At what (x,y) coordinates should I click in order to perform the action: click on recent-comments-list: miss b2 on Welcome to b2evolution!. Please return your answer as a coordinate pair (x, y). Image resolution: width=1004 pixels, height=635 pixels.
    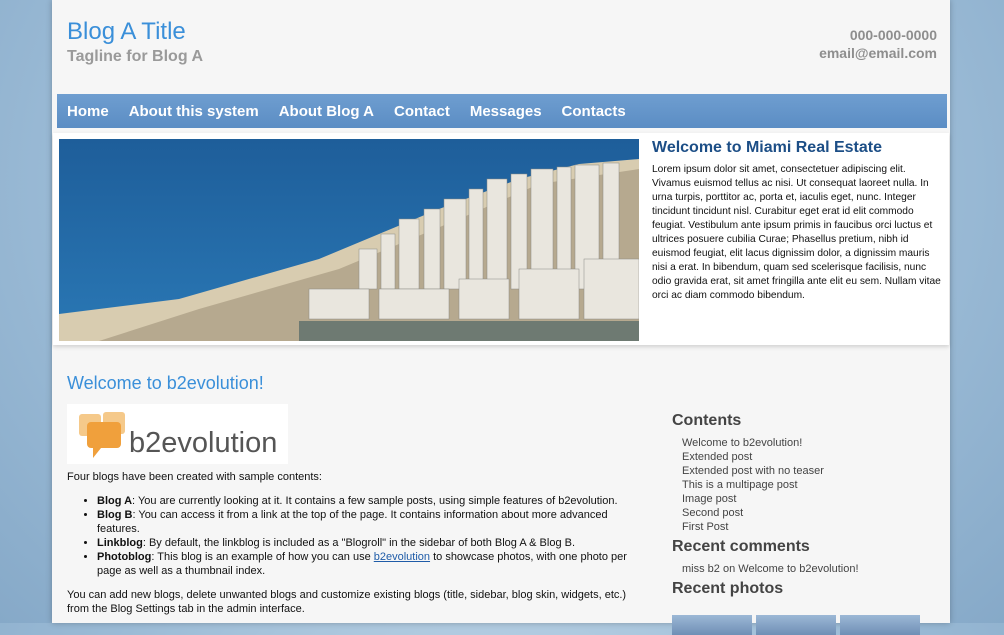
    Looking at the image, I should click on (802, 569).